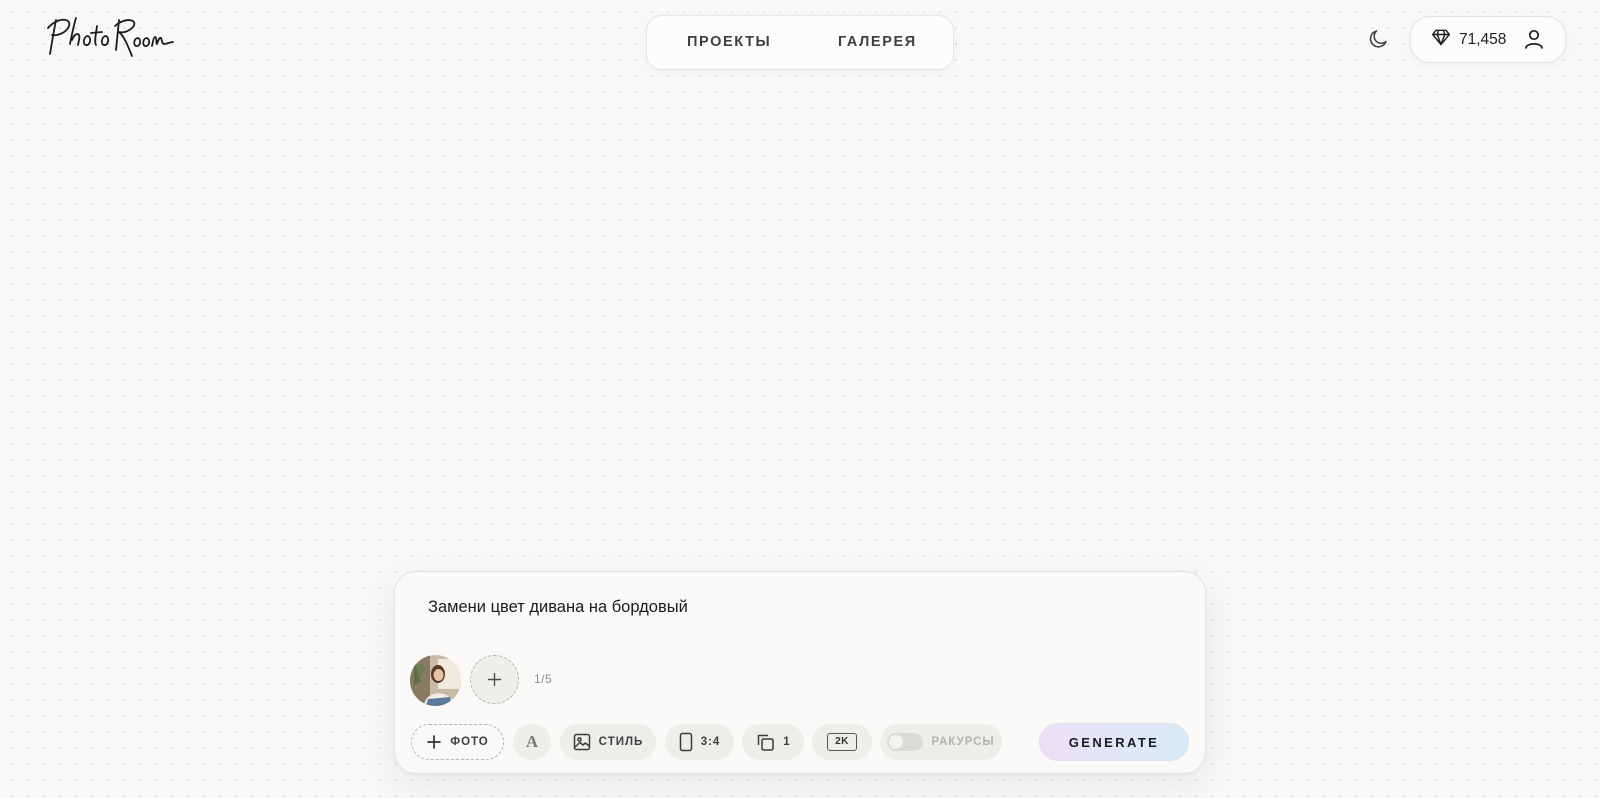 The width and height of the screenshot is (1600, 798). Describe the element at coordinates (1441, 39) in the screenshot. I see `diamond-icon` at that location.